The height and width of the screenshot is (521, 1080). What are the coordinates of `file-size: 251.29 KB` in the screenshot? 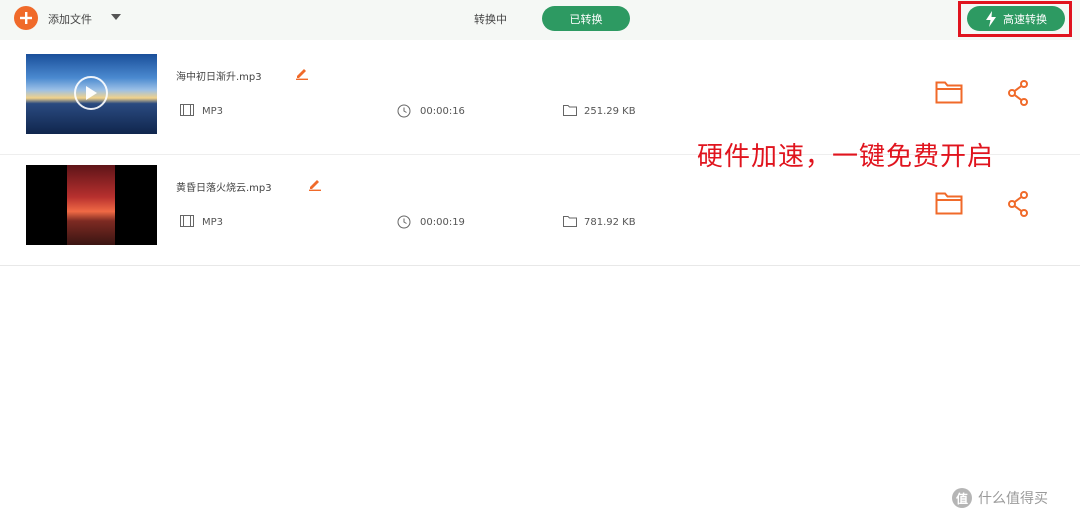 It's located at (610, 111).